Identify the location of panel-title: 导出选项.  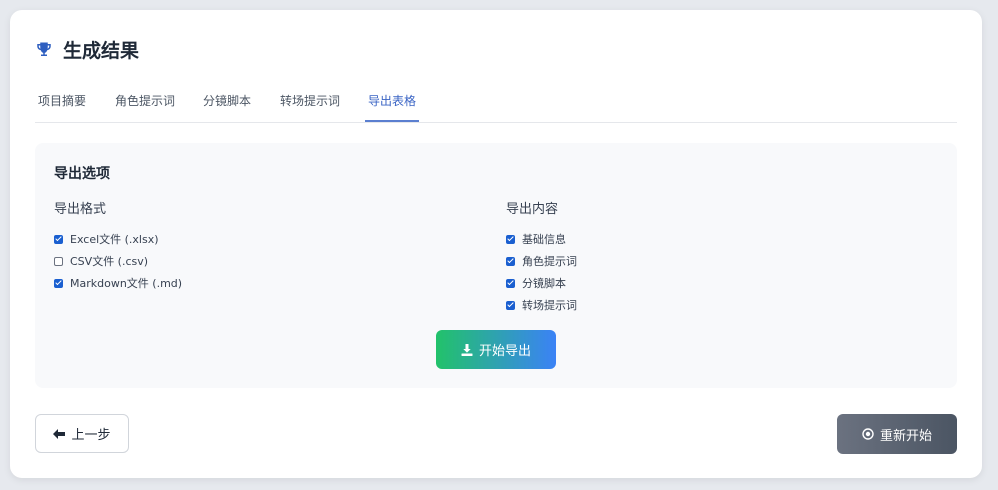
(82, 174).